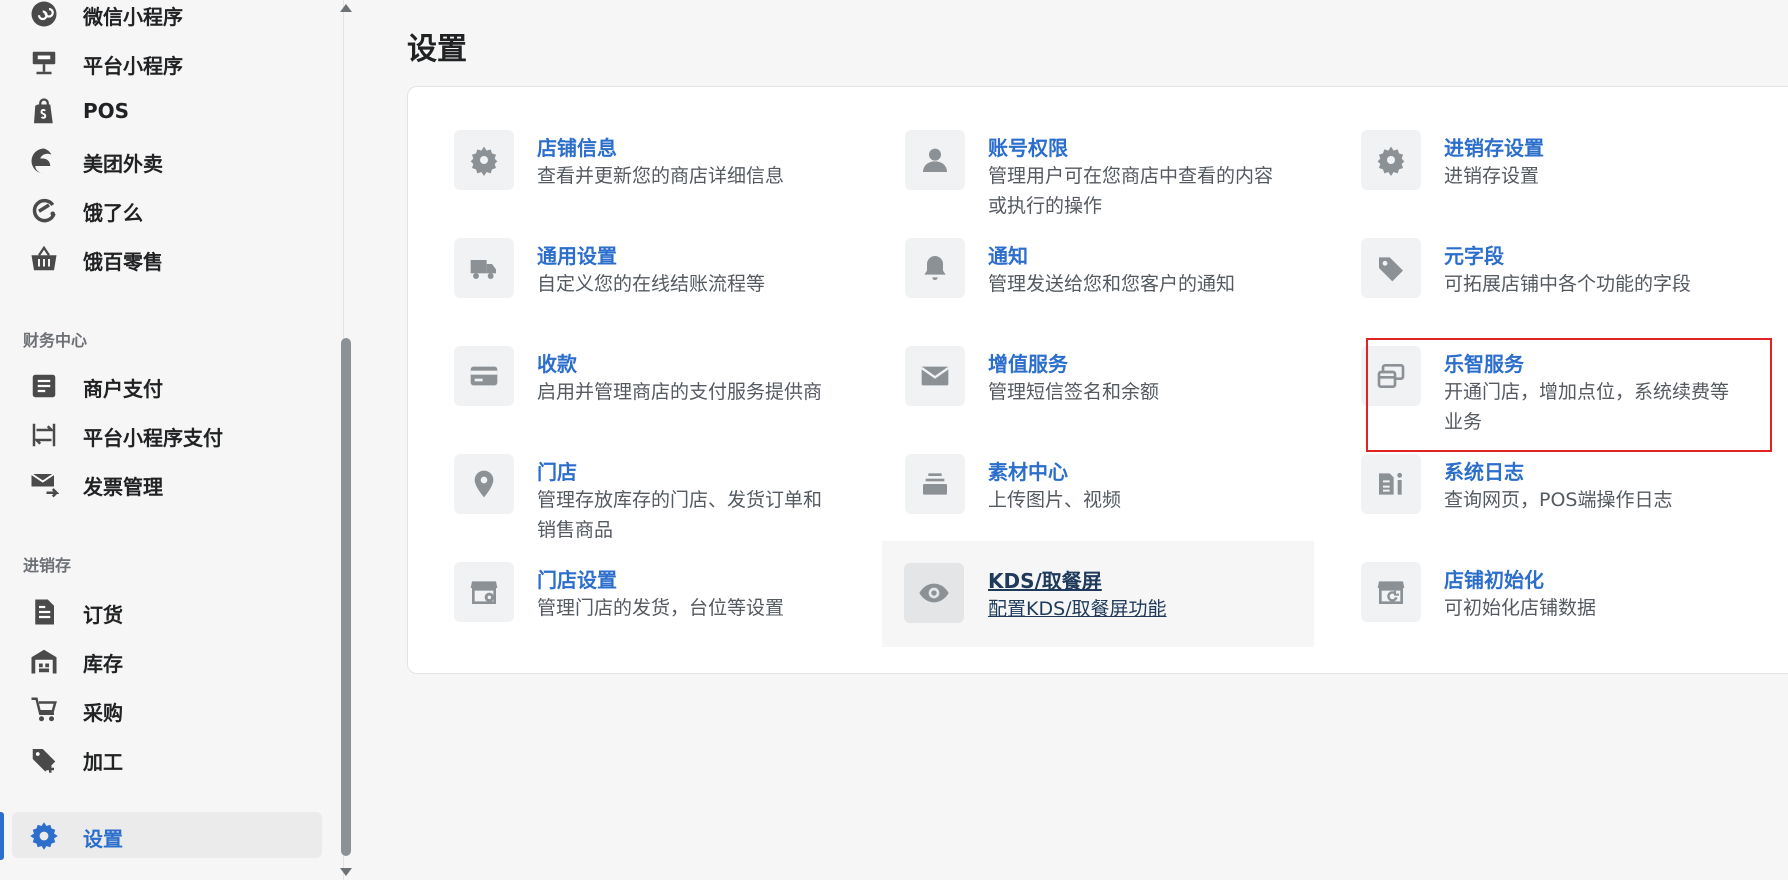 The height and width of the screenshot is (880, 1788). Describe the element at coordinates (484, 376) in the screenshot. I see `credit-card-icon` at that location.